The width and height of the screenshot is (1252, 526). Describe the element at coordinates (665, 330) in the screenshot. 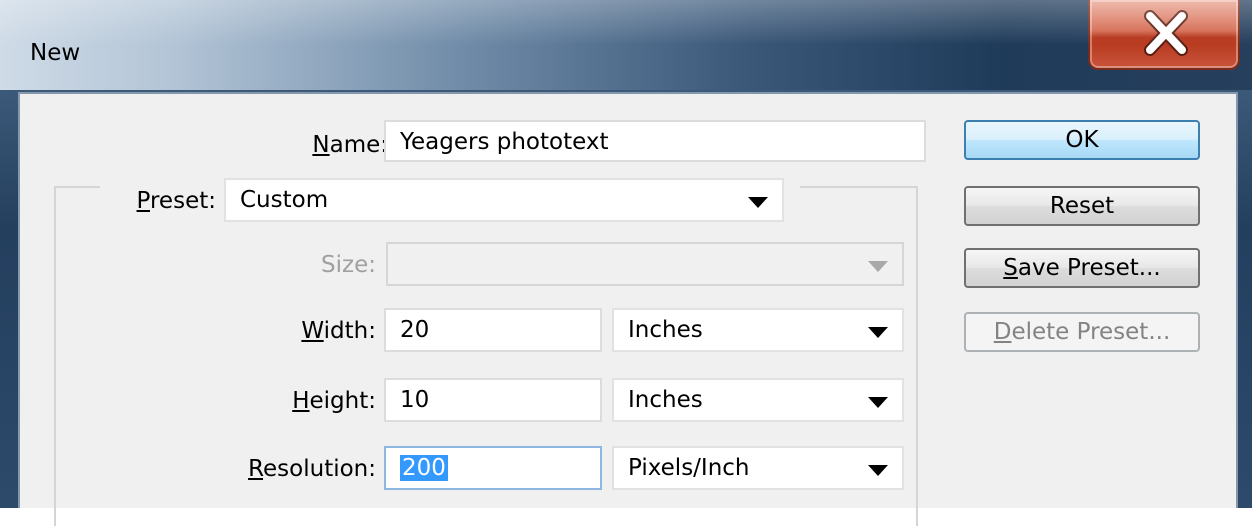

I see `width-unit-value: Inches` at that location.